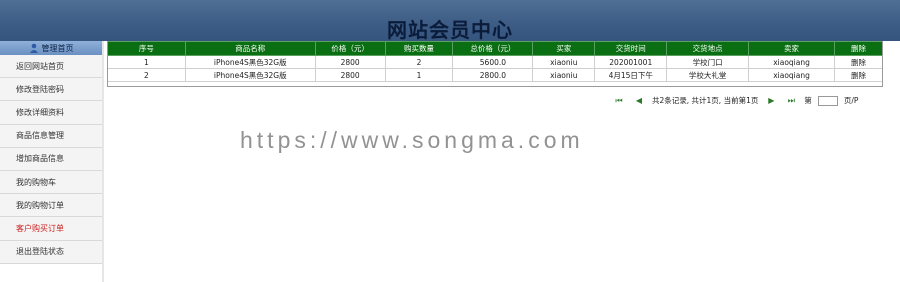 This screenshot has width=900, height=282. I want to click on goto-suffix: 页/P, so click(851, 100).